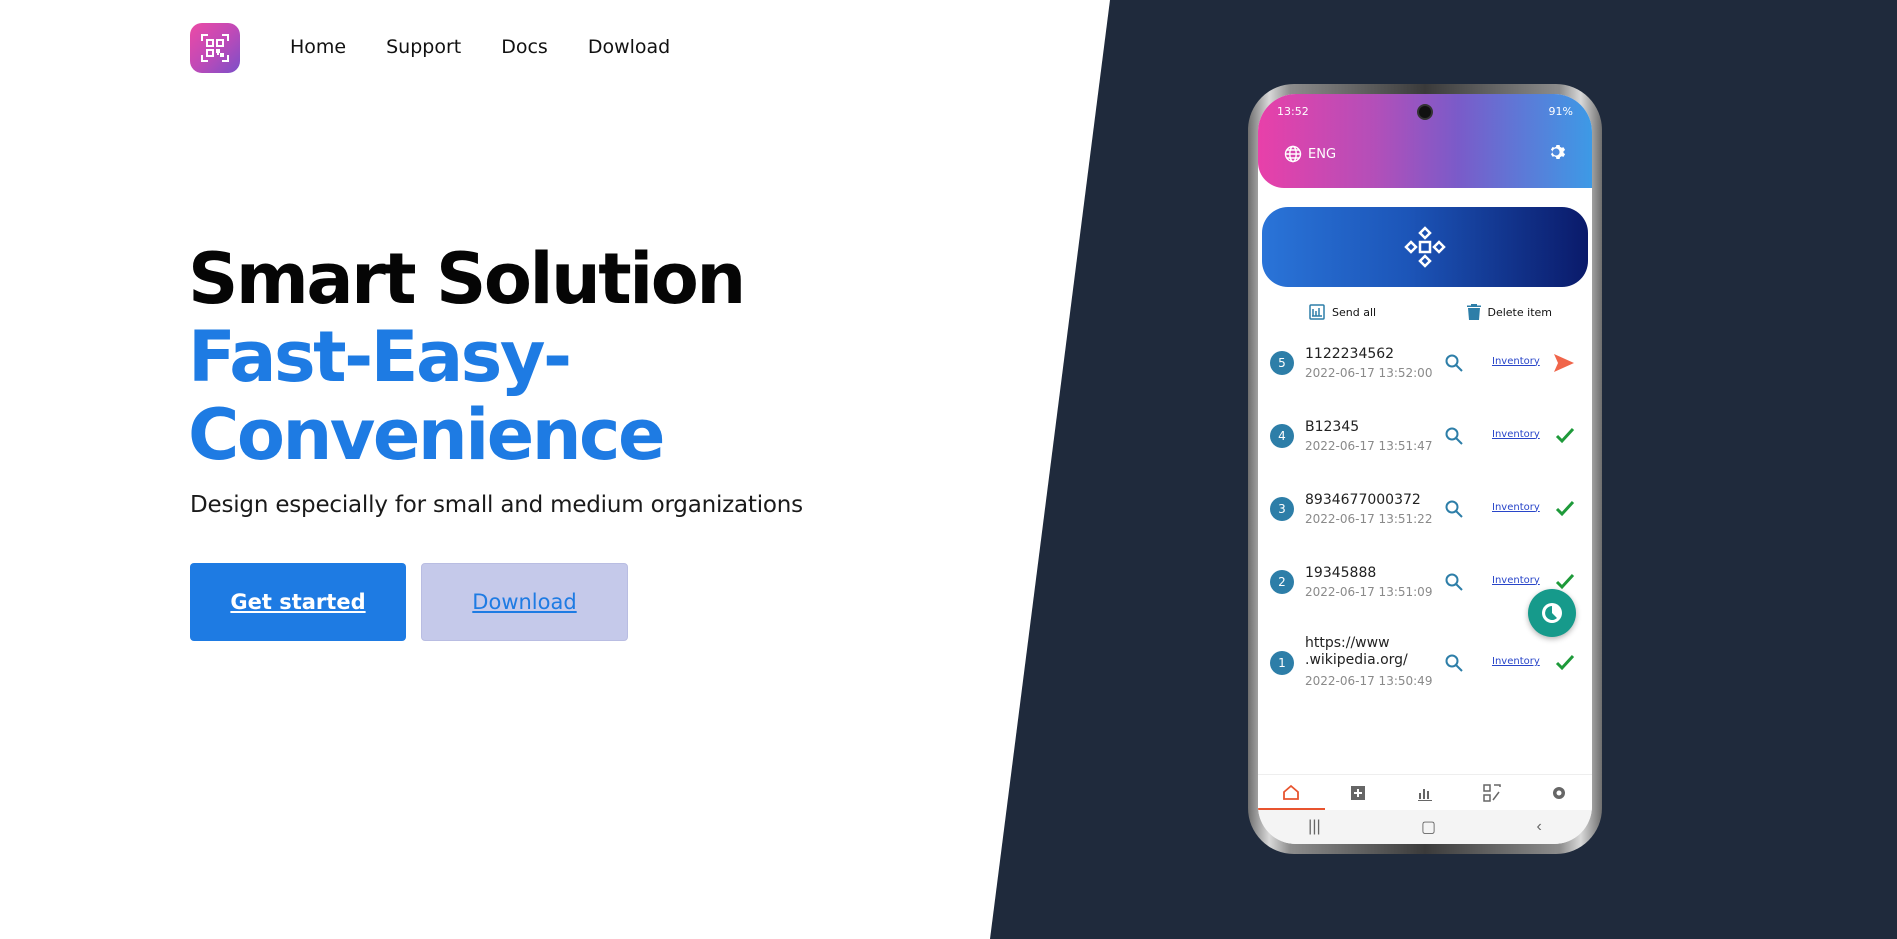  I want to click on item-number: 2, so click(1282, 581).